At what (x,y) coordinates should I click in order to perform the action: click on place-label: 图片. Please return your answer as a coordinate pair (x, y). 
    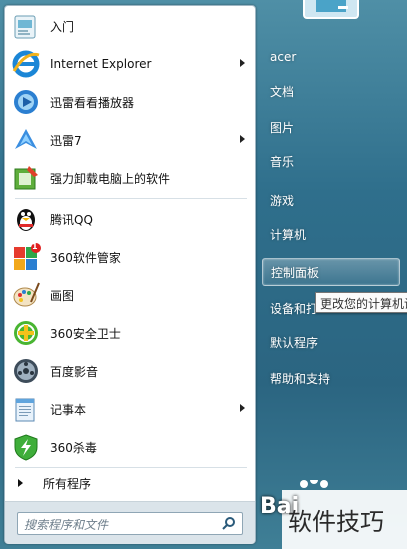
    Looking at the image, I should click on (282, 127).